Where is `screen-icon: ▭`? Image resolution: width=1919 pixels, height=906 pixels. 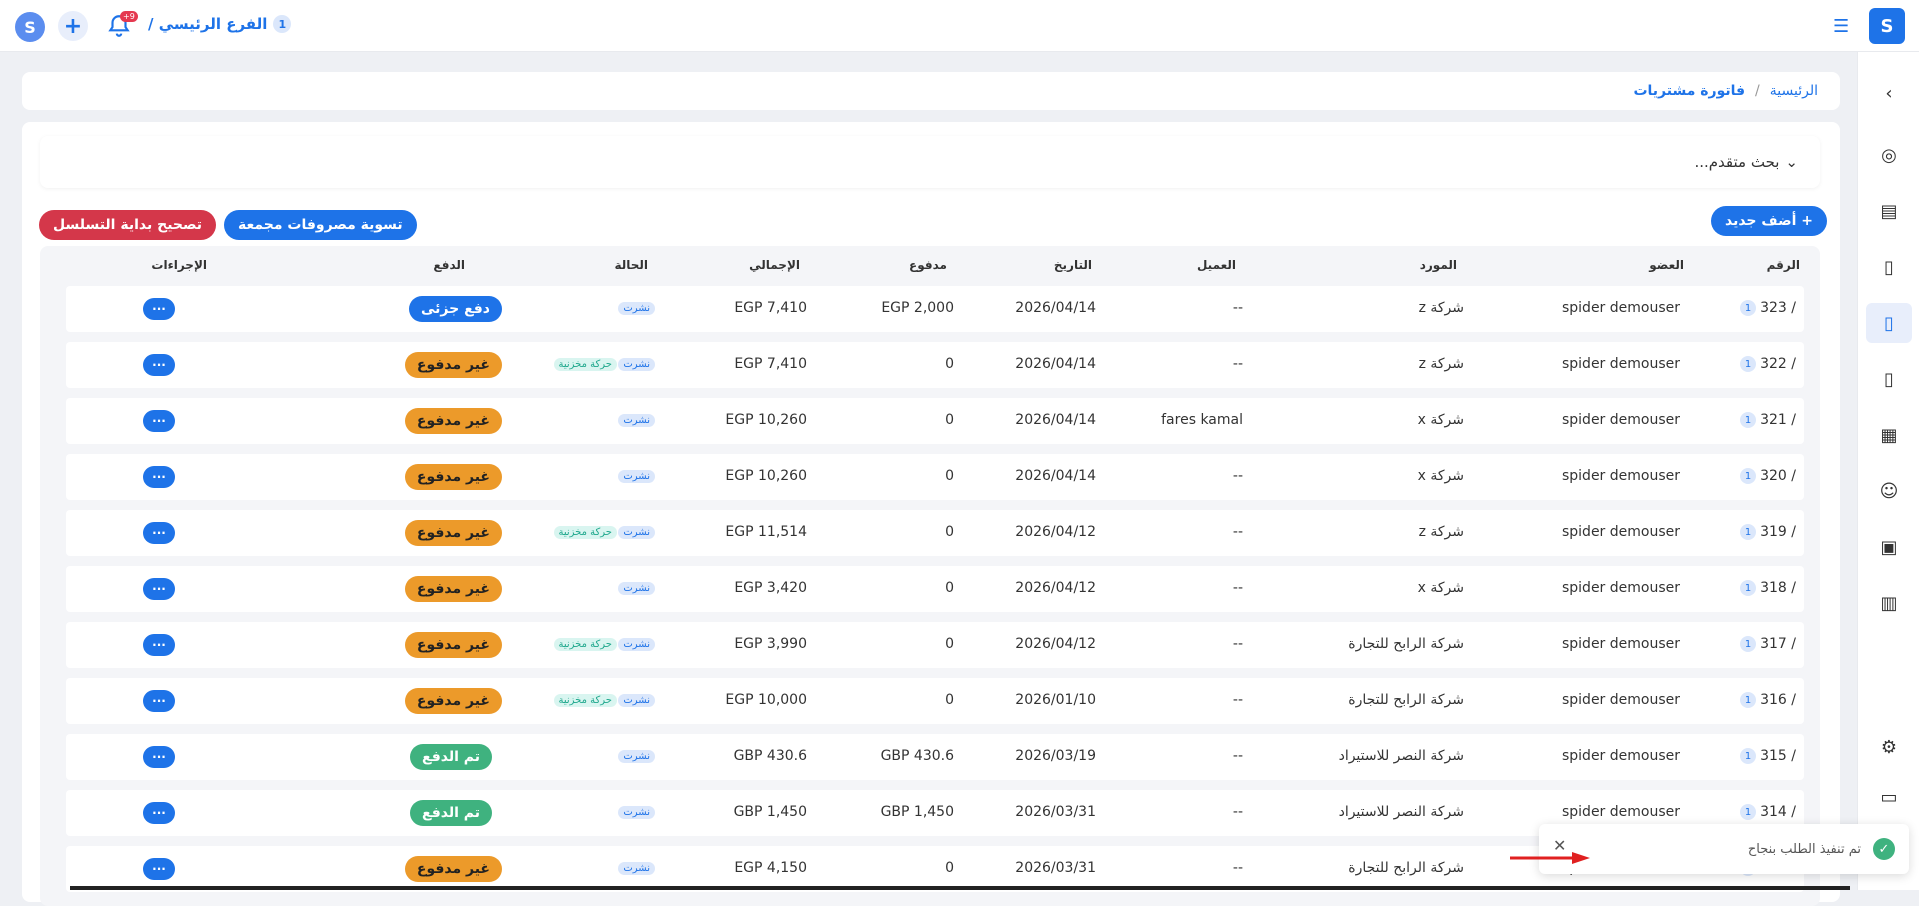
screen-icon: ▭ is located at coordinates (1889, 797).